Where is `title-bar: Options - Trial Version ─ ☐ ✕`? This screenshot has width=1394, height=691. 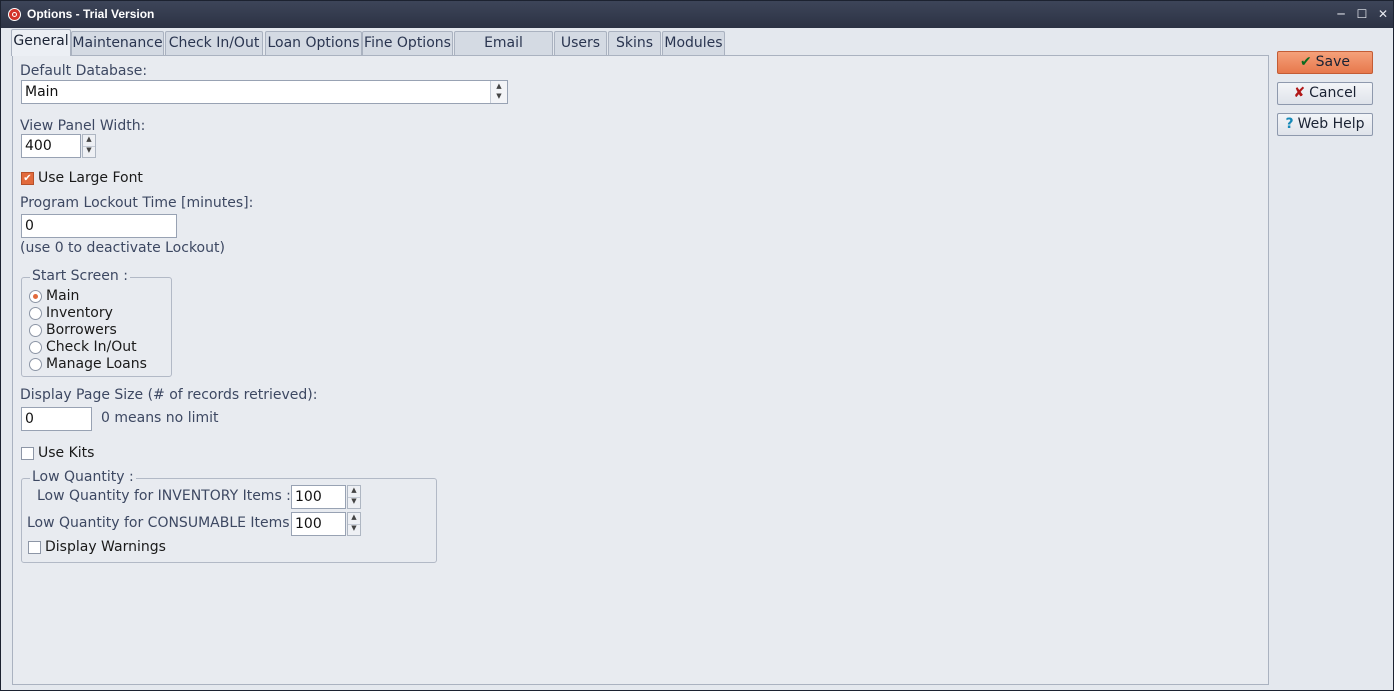 title-bar: Options - Trial Version ─ ☐ ✕ is located at coordinates (697, 14).